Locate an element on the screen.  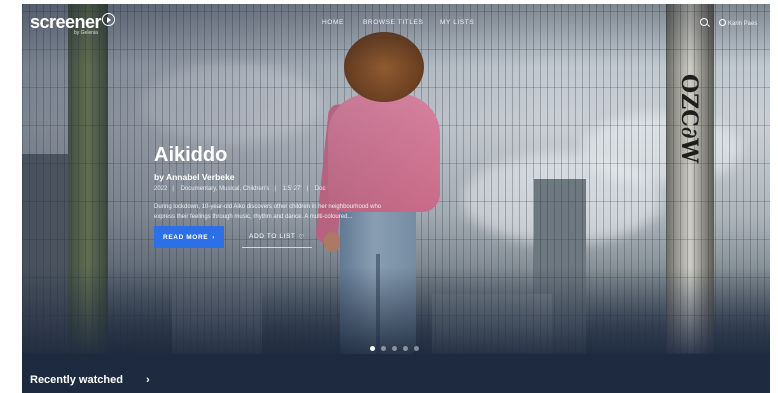
section-title: Recently watched is located at coordinates (76, 380).